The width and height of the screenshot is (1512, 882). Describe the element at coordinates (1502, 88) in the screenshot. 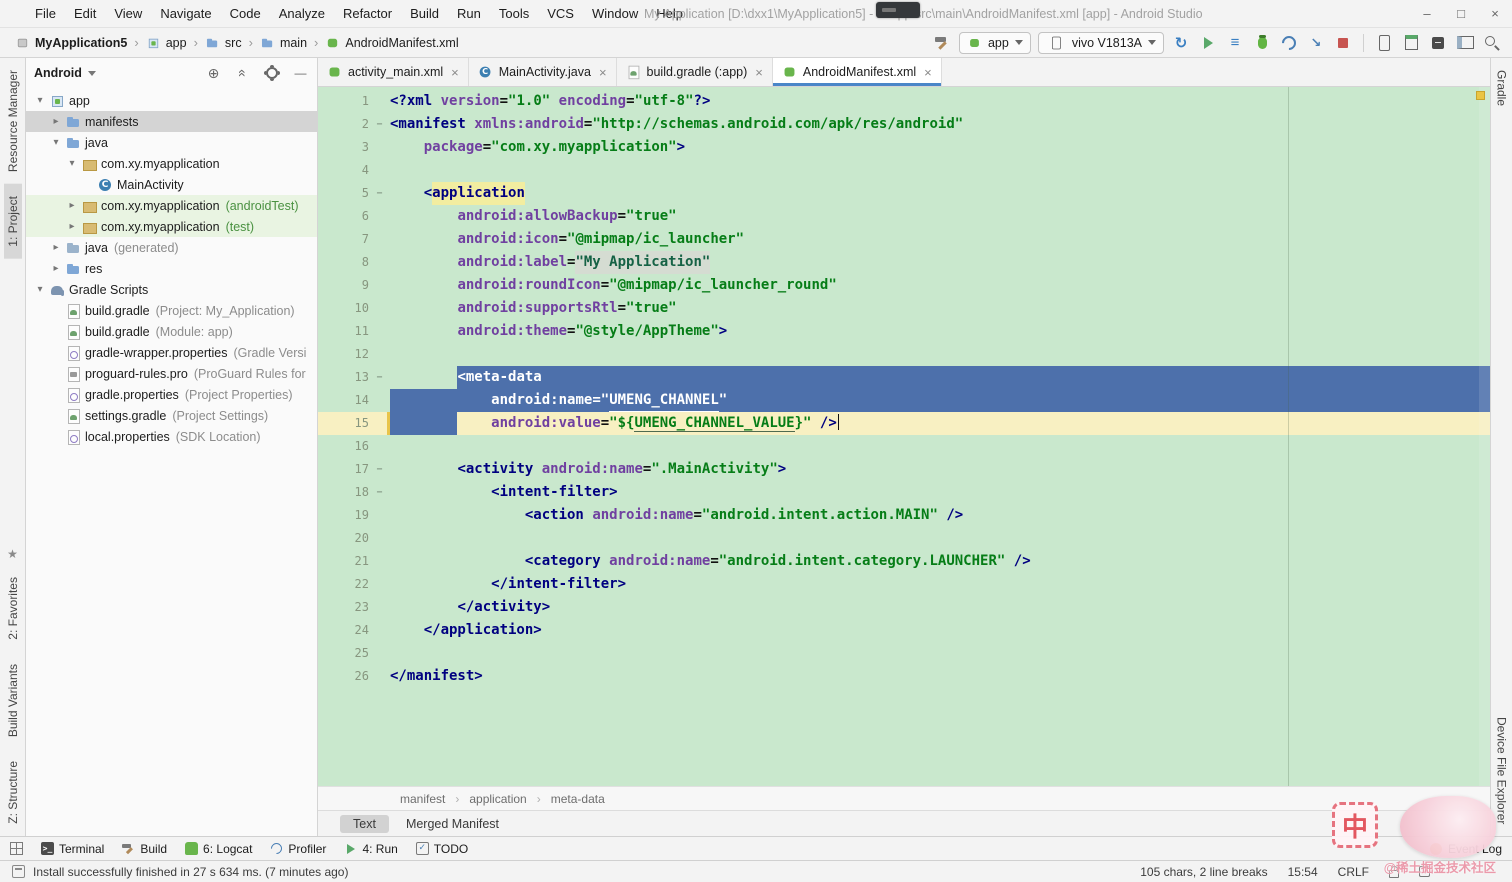

I see `stripe-gradle: Gradle` at that location.